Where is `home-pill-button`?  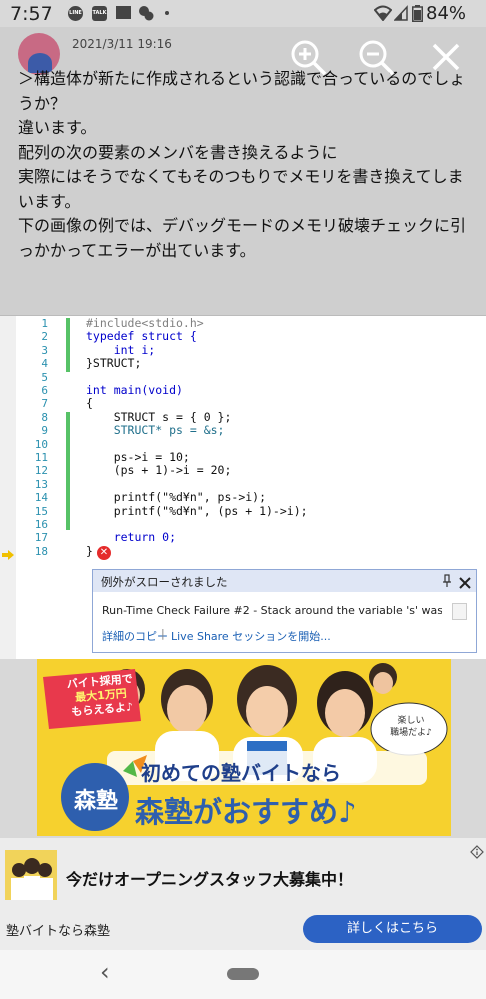
home-pill-button is located at coordinates (243, 974).